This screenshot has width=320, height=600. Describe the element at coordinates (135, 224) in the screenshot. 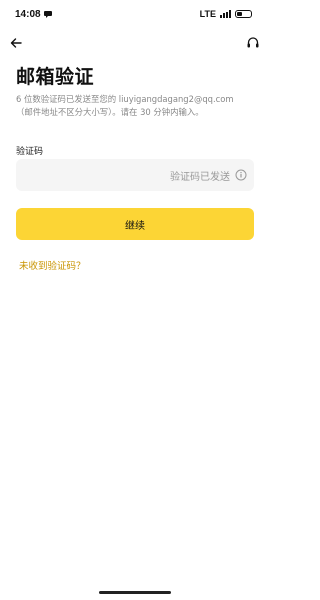

I see `continue-button: 继续` at that location.